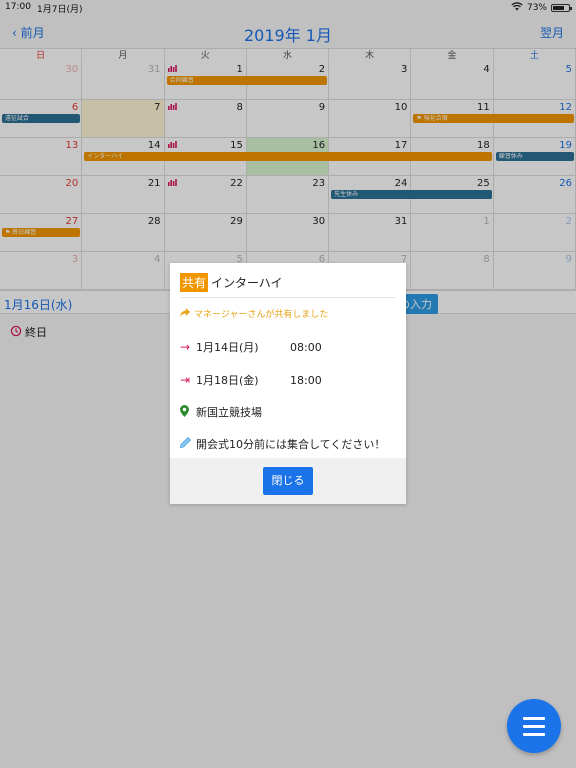  Describe the element at coordinates (247, 283) in the screenshot. I see `event-title: インターハイ` at that location.